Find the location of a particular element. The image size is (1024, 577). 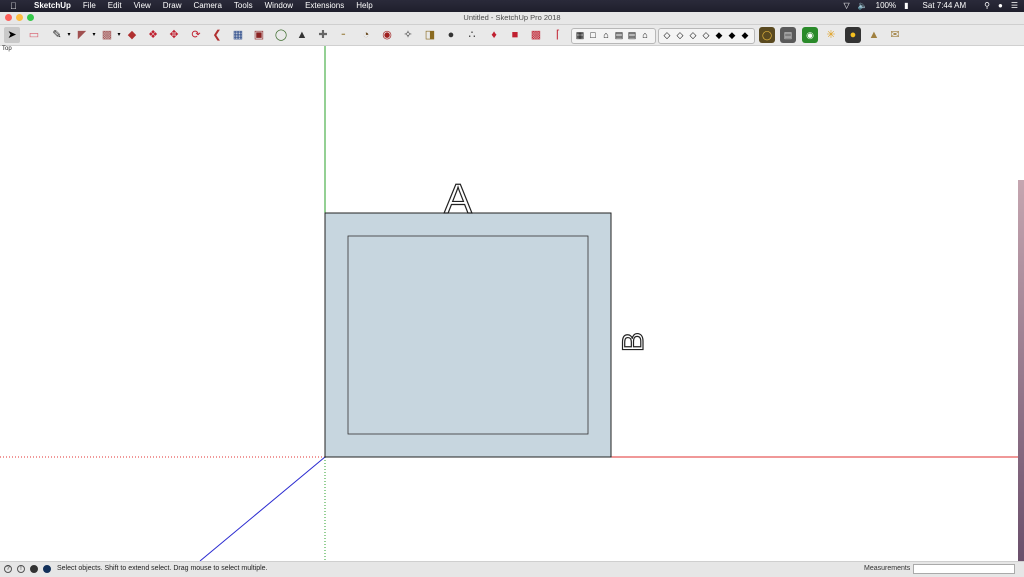

view-name-label: Top is located at coordinates (7, 49).